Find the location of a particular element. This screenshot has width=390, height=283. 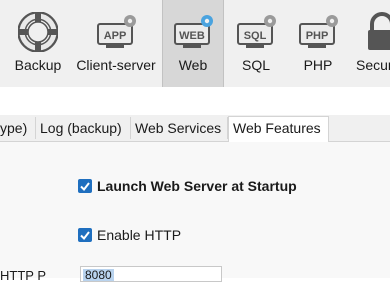

enable-http-checkbox is located at coordinates (85, 235).